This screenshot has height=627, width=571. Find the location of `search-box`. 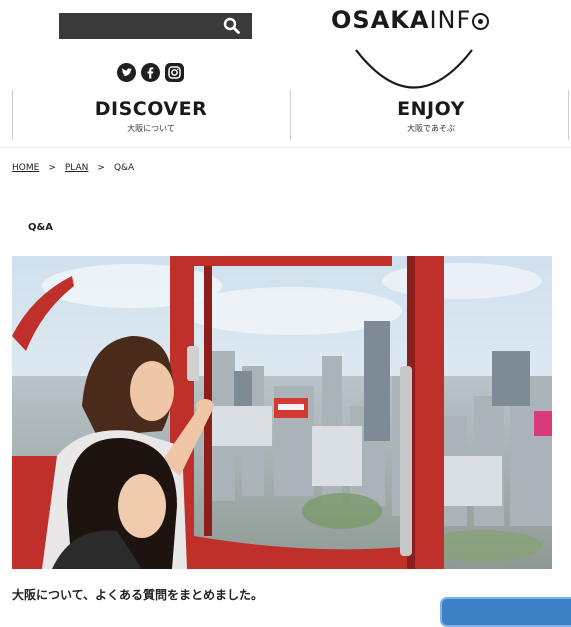

search-box is located at coordinates (155, 26).